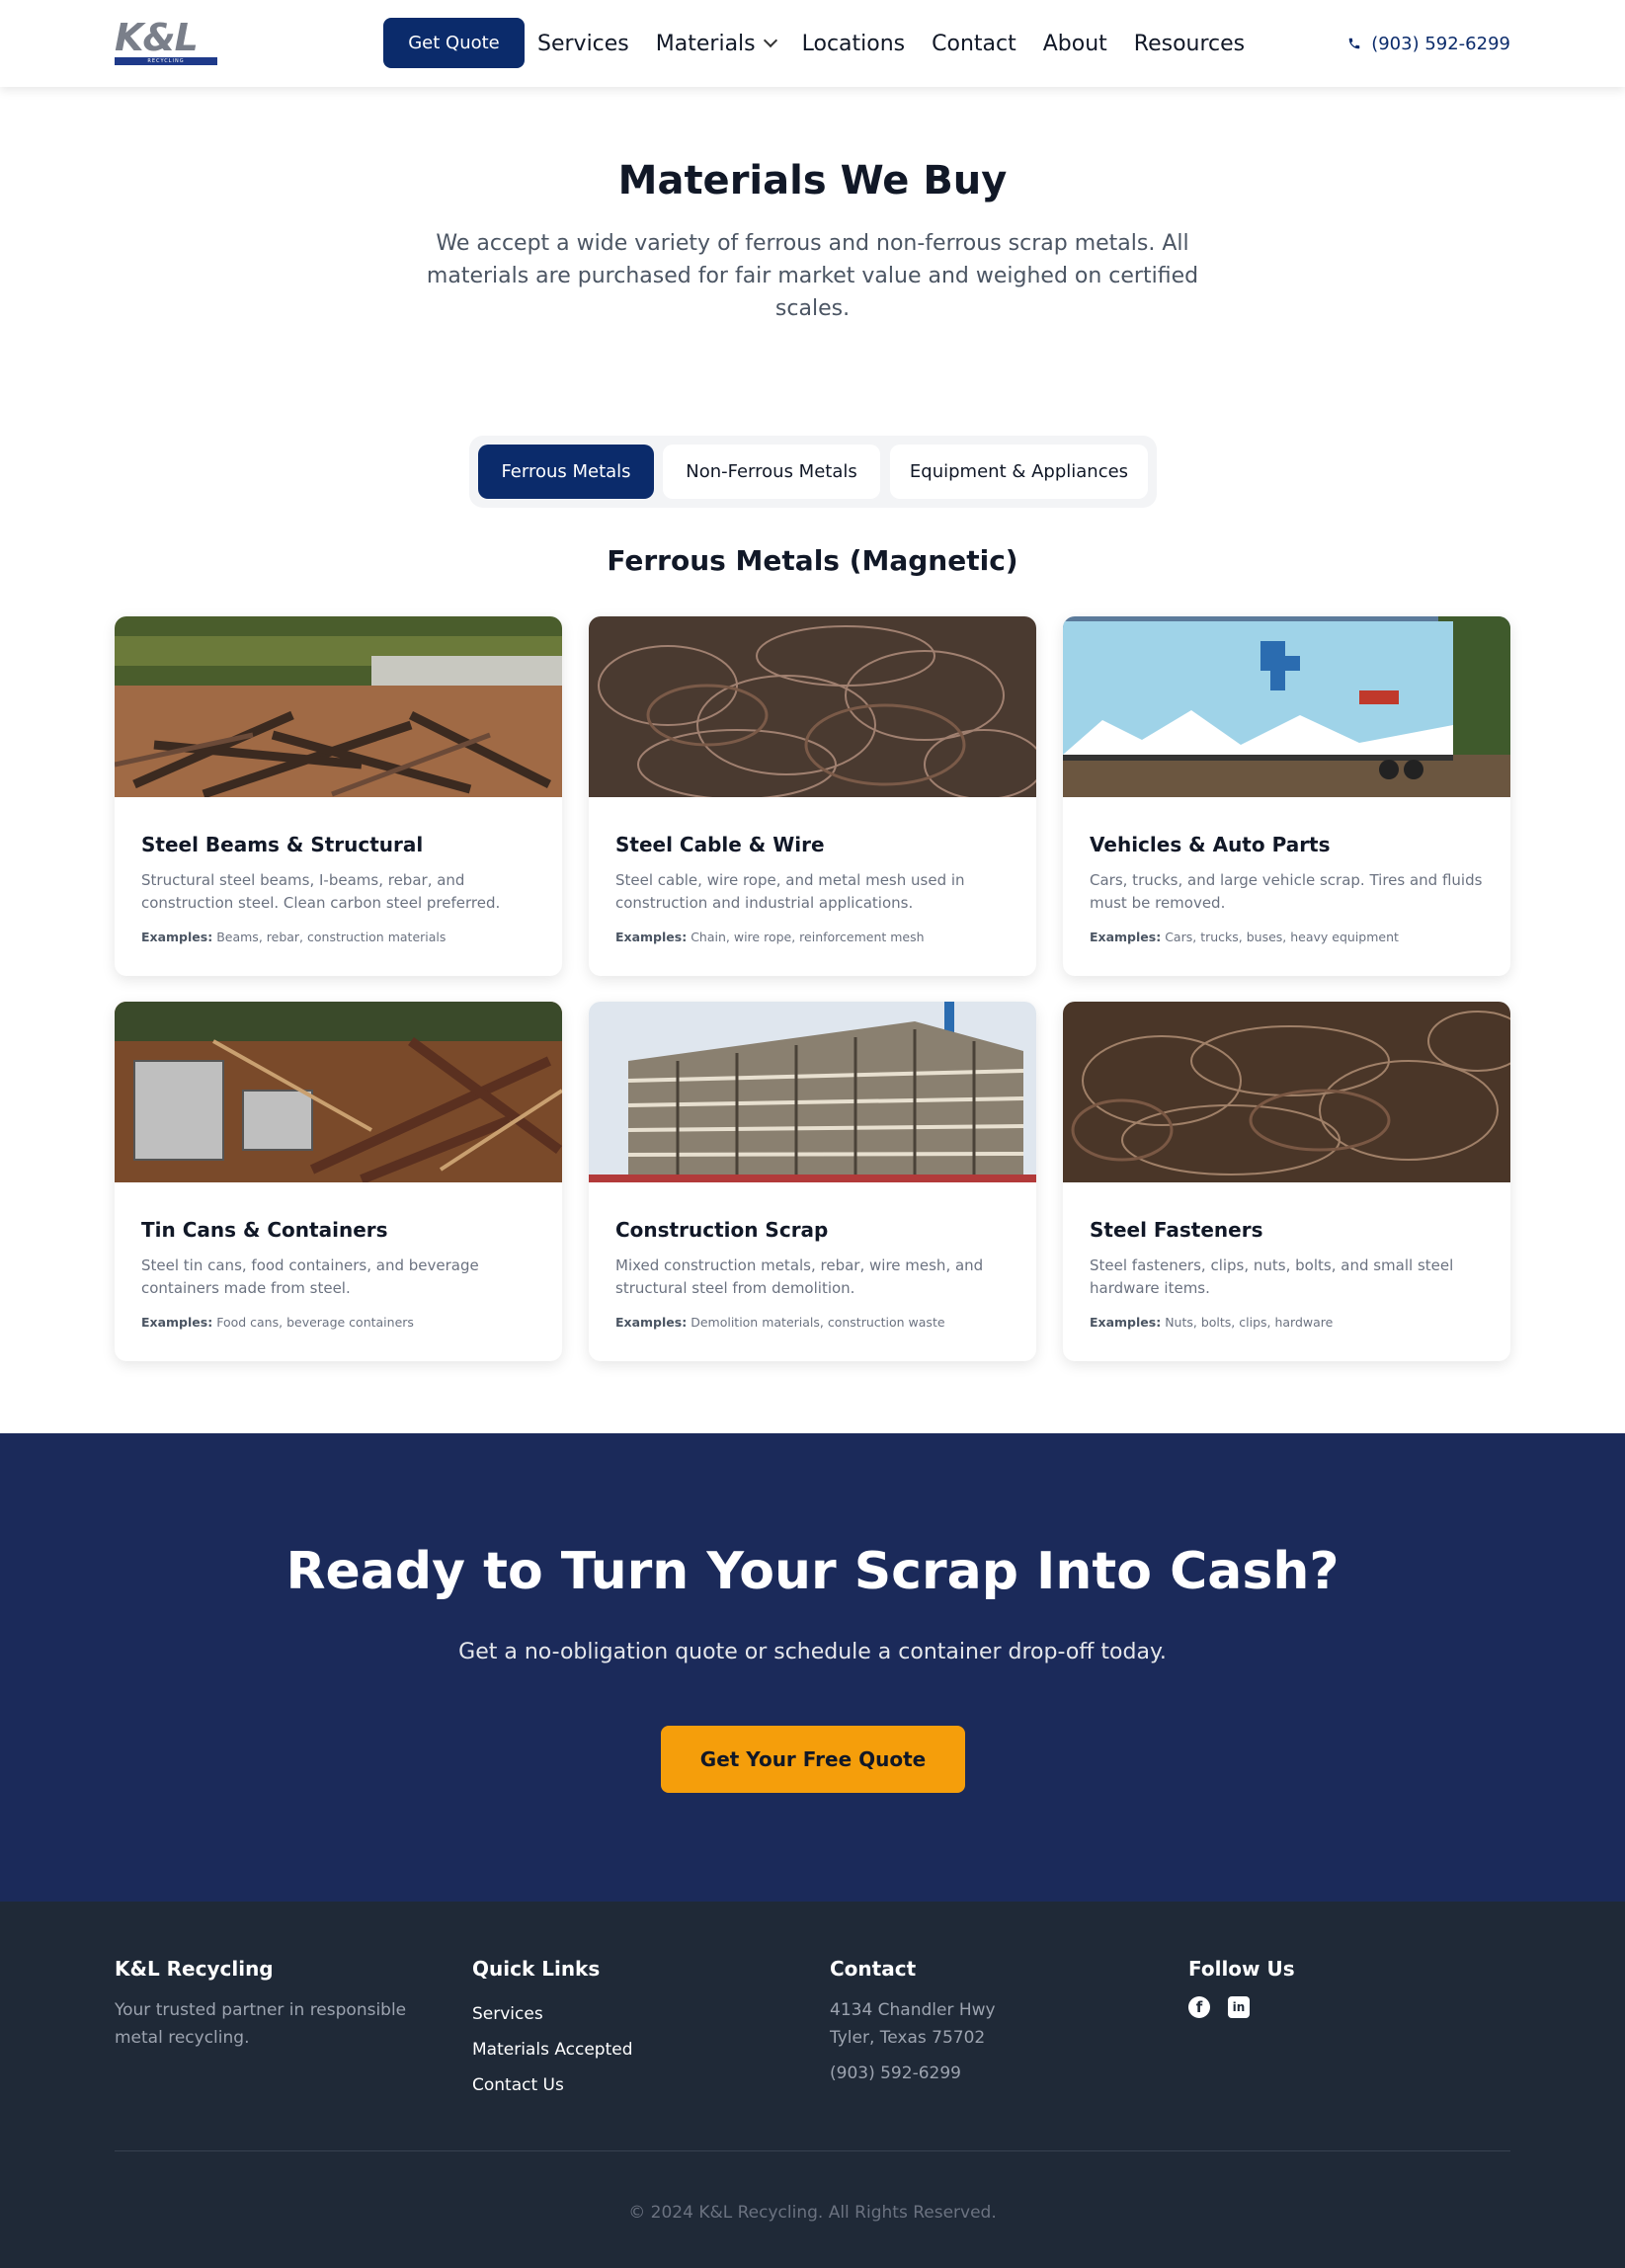 This screenshot has height=2268, width=1625. I want to click on vehicles-trailer-image, so click(1286, 706).